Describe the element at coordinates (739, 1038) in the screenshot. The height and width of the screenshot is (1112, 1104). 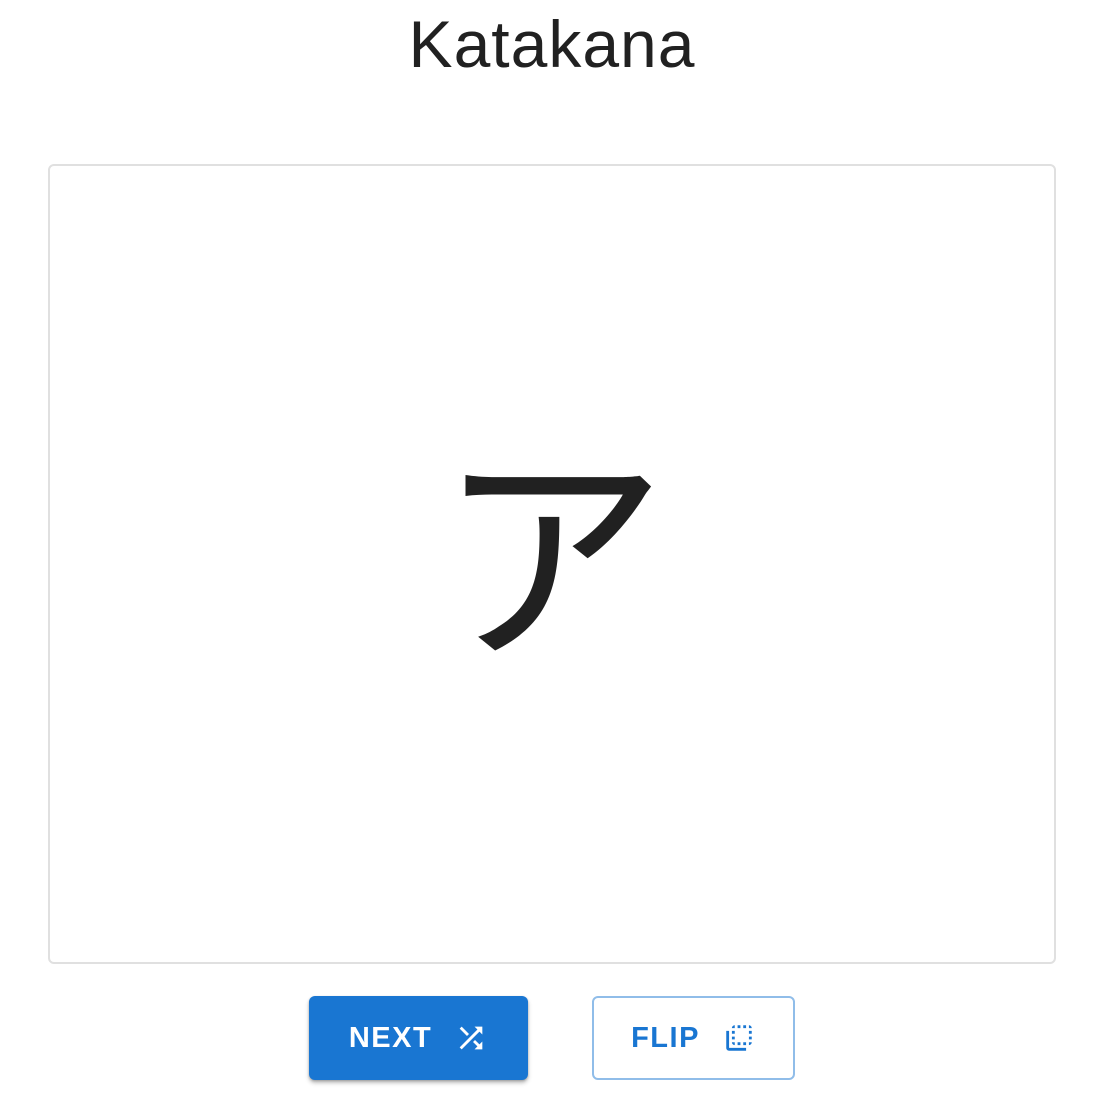
I see `flip-icon` at that location.